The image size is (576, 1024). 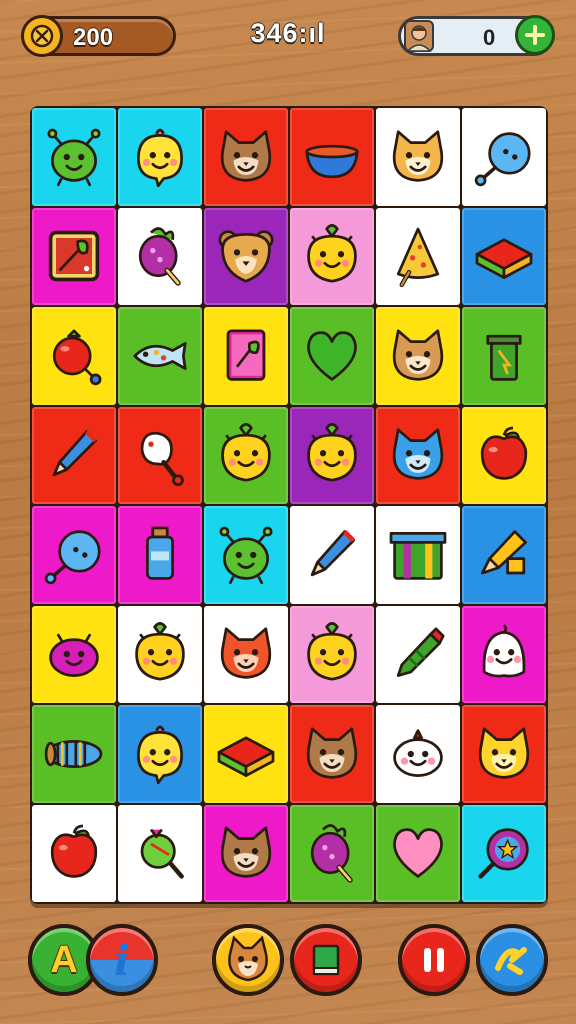 I want to click on pink-book-icon, so click(x=246, y=356).